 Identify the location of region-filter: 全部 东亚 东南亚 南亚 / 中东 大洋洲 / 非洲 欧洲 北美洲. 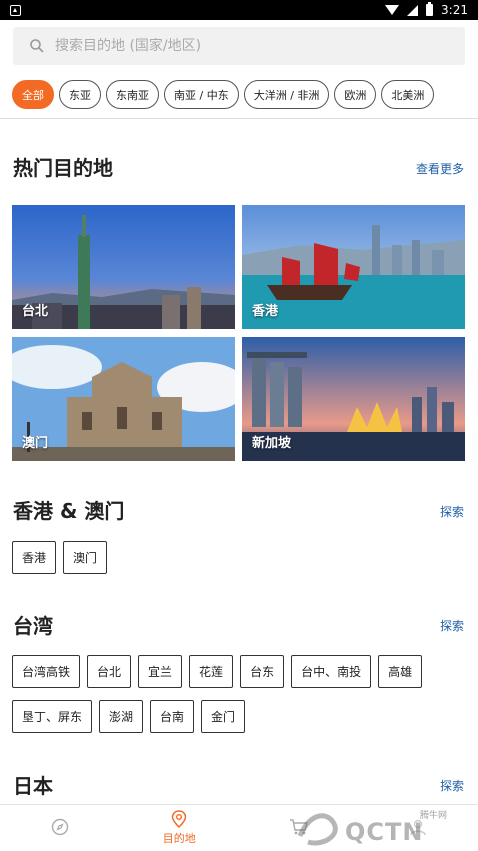
(223, 94).